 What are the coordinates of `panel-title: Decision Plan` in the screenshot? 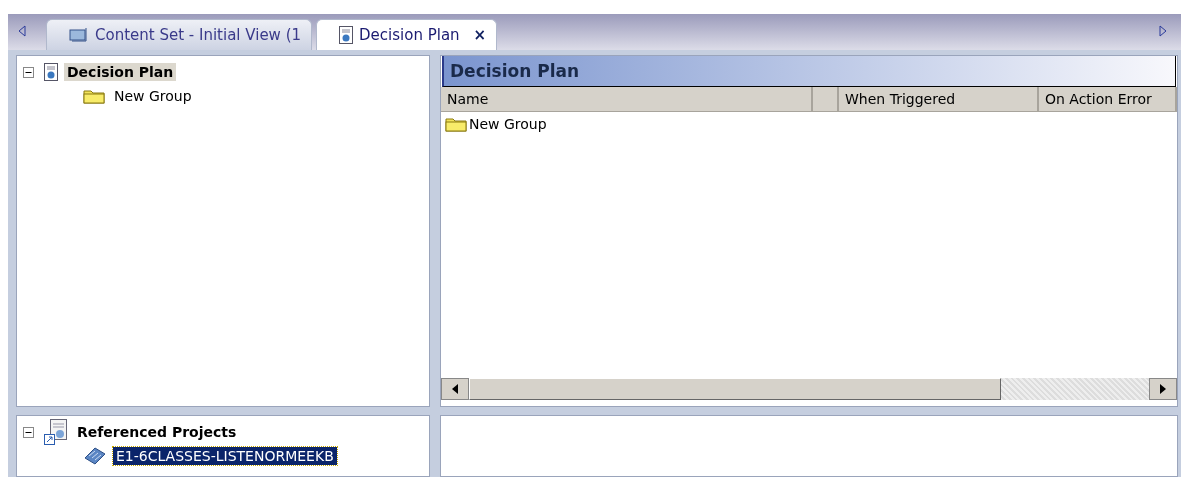 It's located at (809, 71).